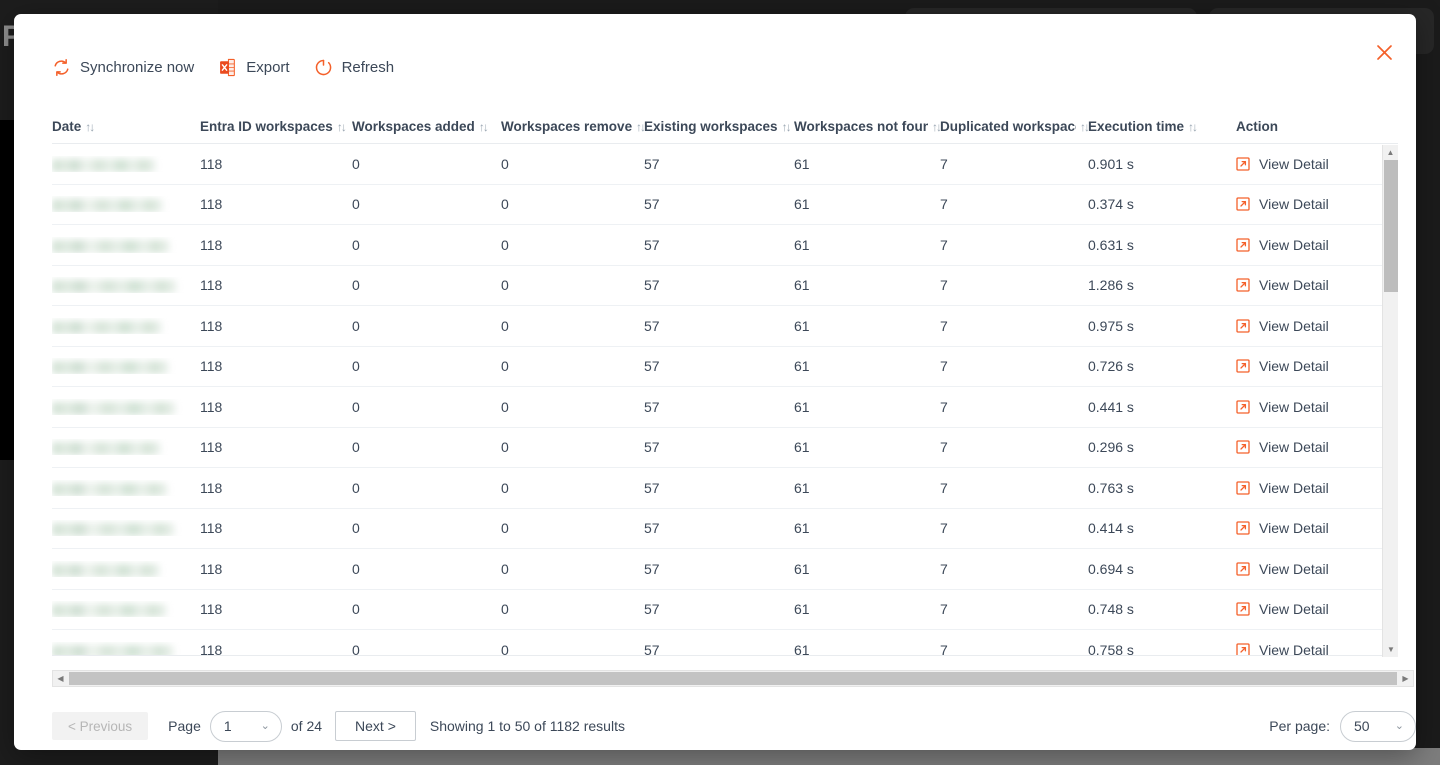 This screenshot has width=1440, height=765. Describe the element at coordinates (719, 122) in the screenshot. I see `column-header-existing-workspaces: Existing workspaces ↑↓` at that location.